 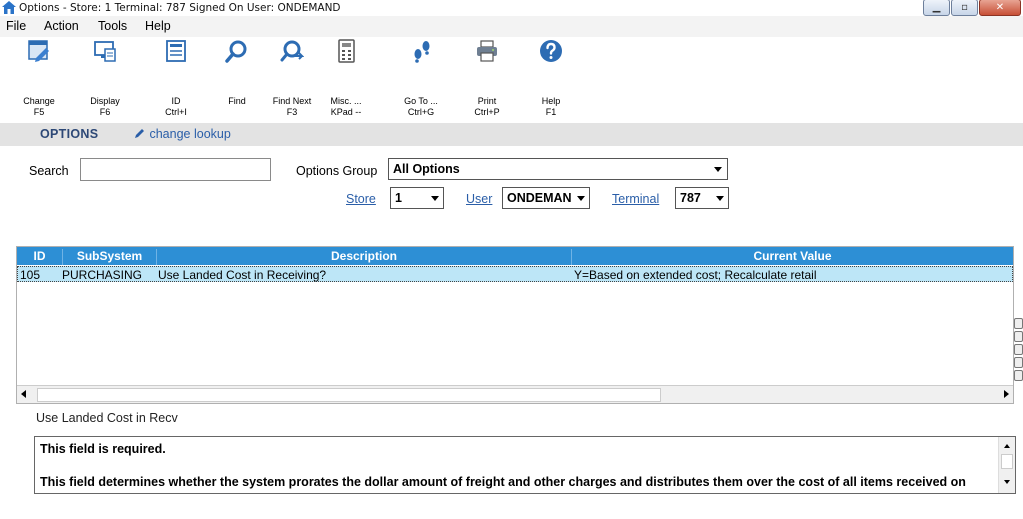 I want to click on maximize-icon: ▫, so click(x=964, y=7).